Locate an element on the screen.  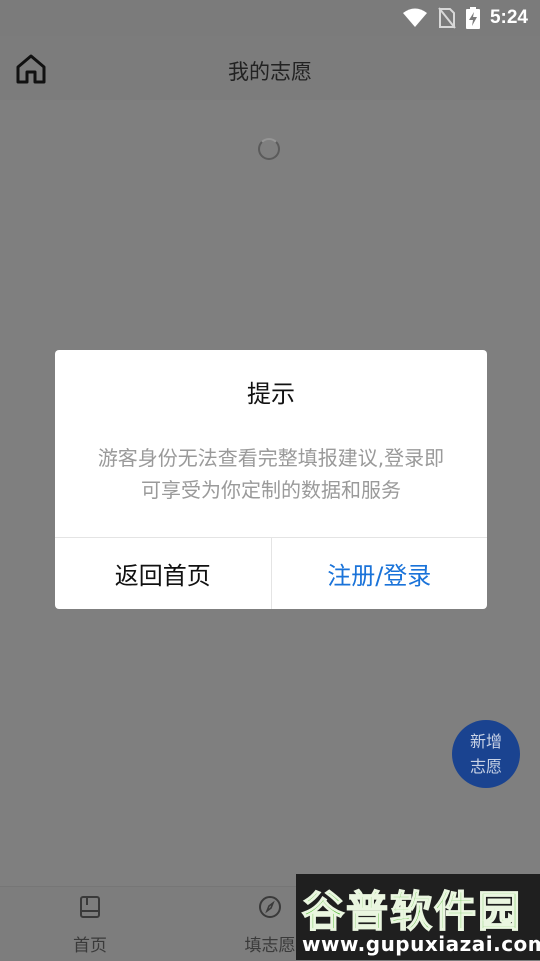
compass-icon is located at coordinates (270, 907).